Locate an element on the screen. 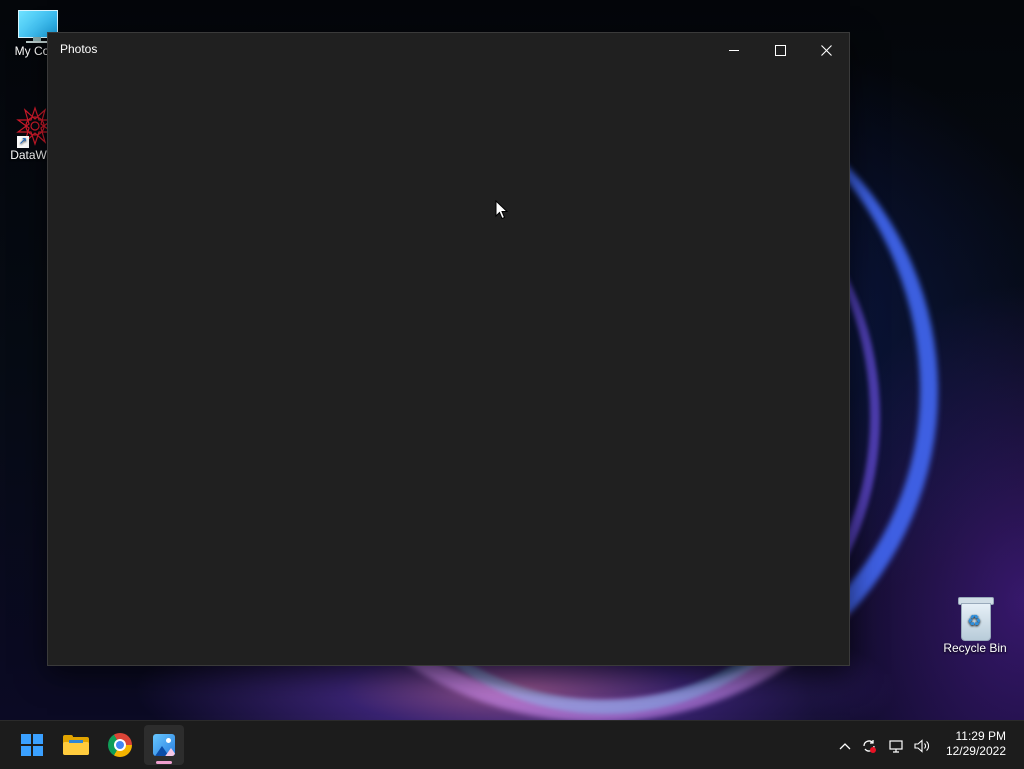  desktop-icon-label: Recycle Bin is located at coordinates (975, 648).